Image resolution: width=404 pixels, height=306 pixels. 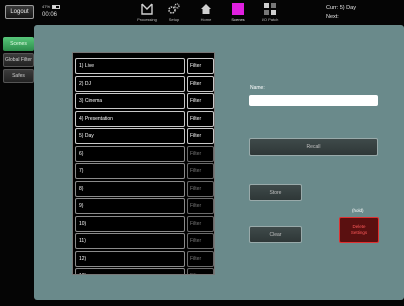 What do you see at coordinates (313, 100) in the screenshot?
I see `scene-name-input` at bounding box center [313, 100].